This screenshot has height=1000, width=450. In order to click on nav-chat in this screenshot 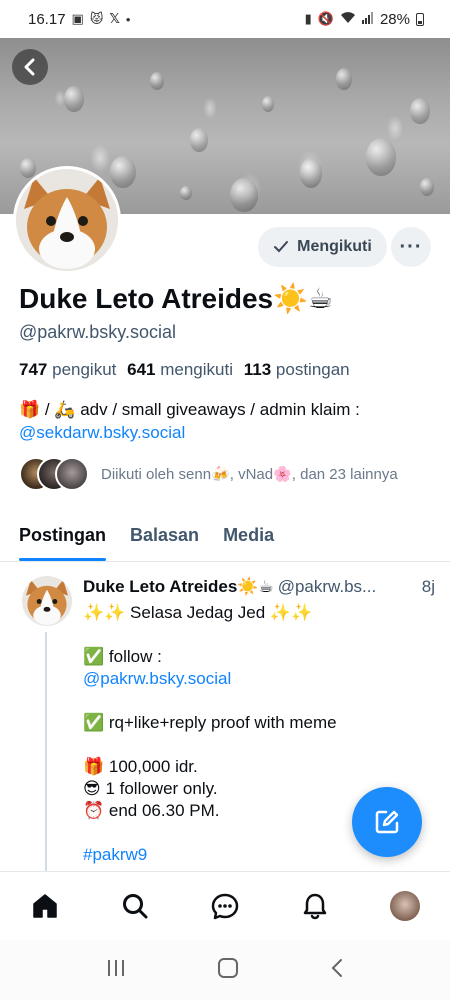, I will do `click(225, 906)`.